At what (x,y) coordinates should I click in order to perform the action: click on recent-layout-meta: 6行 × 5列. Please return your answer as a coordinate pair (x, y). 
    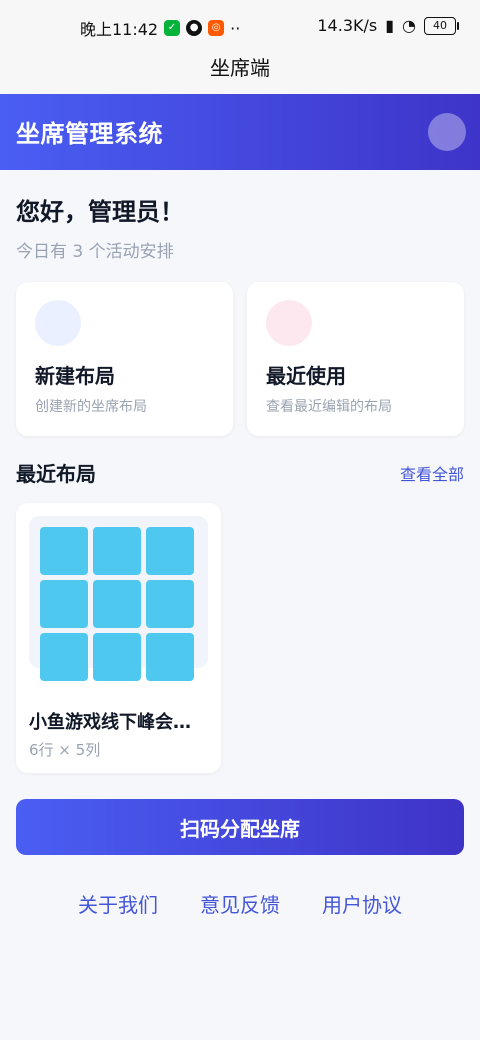
    Looking at the image, I should click on (65, 750).